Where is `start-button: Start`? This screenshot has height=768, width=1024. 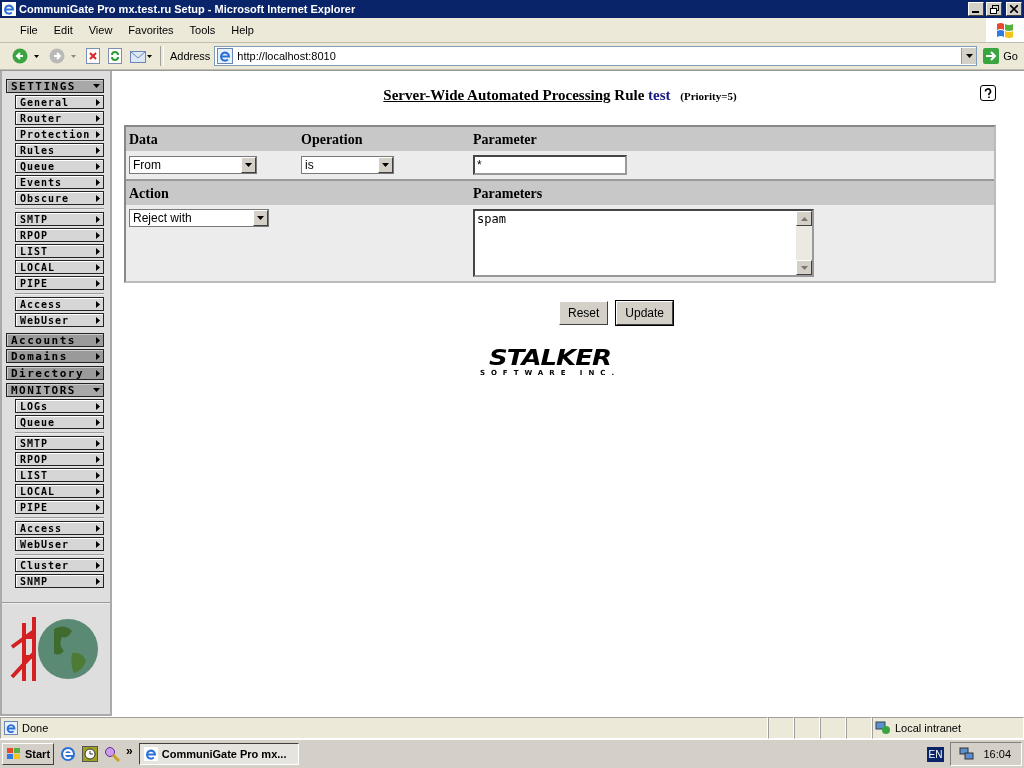
start-button: Start is located at coordinates (28, 754).